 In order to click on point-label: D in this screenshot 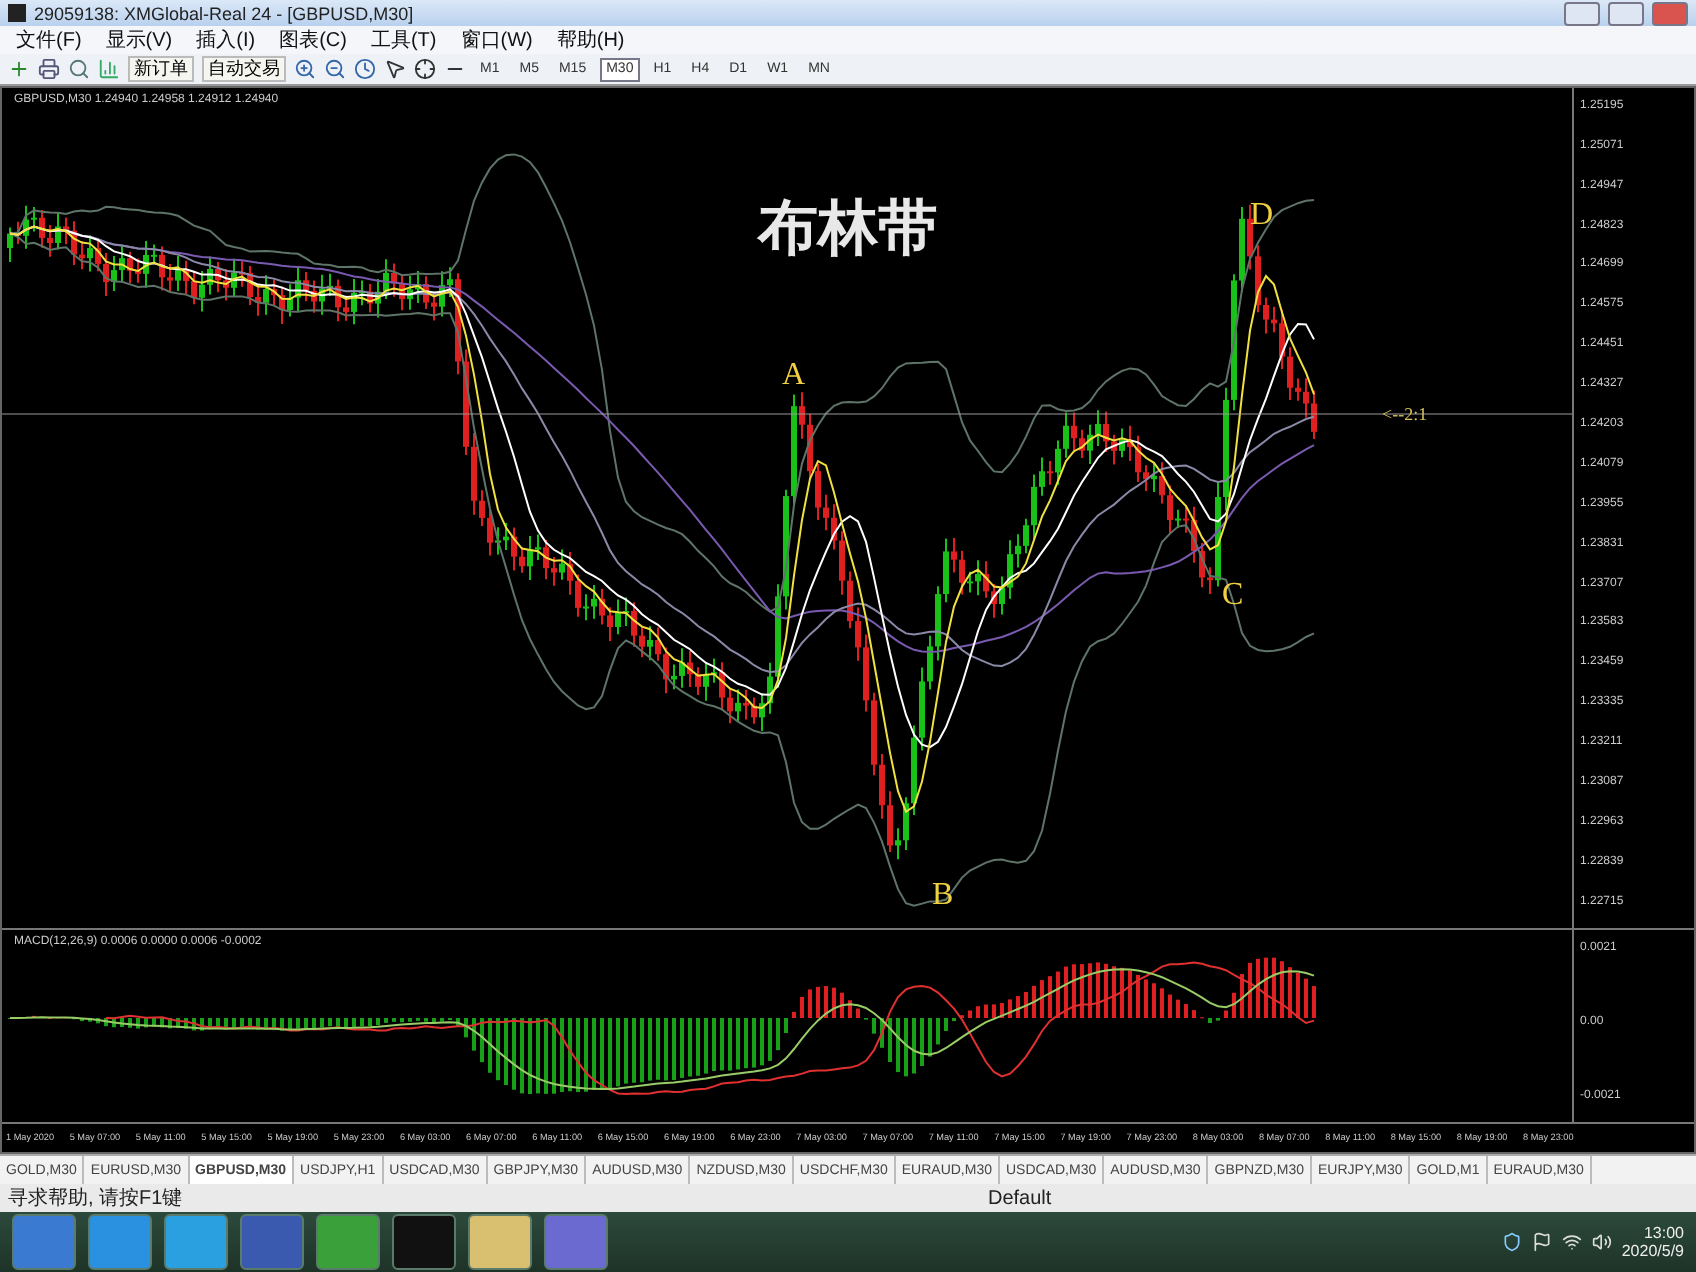, I will do `click(1262, 215)`.